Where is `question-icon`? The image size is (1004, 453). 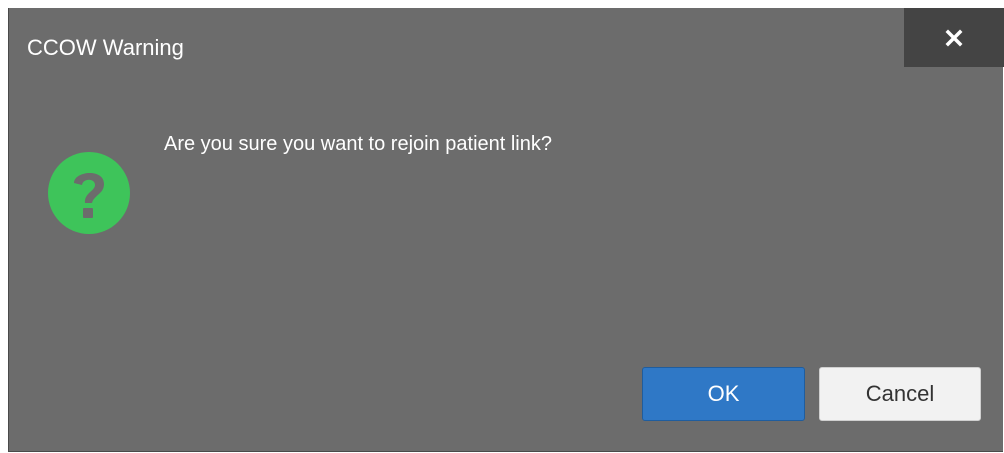
question-icon is located at coordinates (89, 193).